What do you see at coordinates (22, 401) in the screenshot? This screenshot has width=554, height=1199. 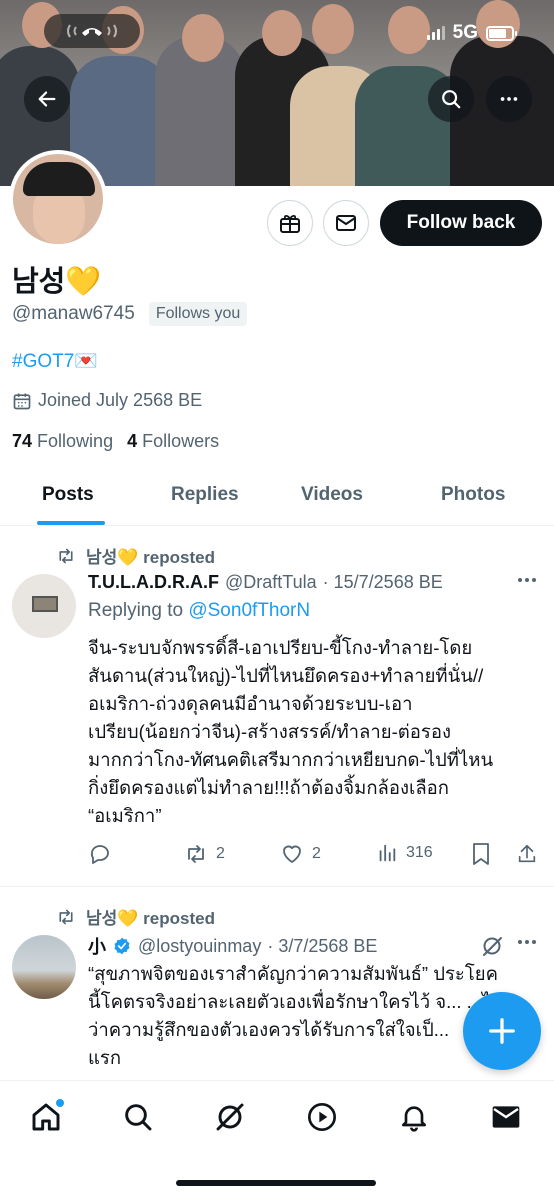 I see `calendar-icon` at bounding box center [22, 401].